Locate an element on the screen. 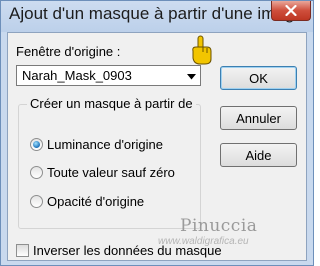 The width and height of the screenshot is (320, 266). radio-luminance: Luminance d'origine is located at coordinates (96, 144).